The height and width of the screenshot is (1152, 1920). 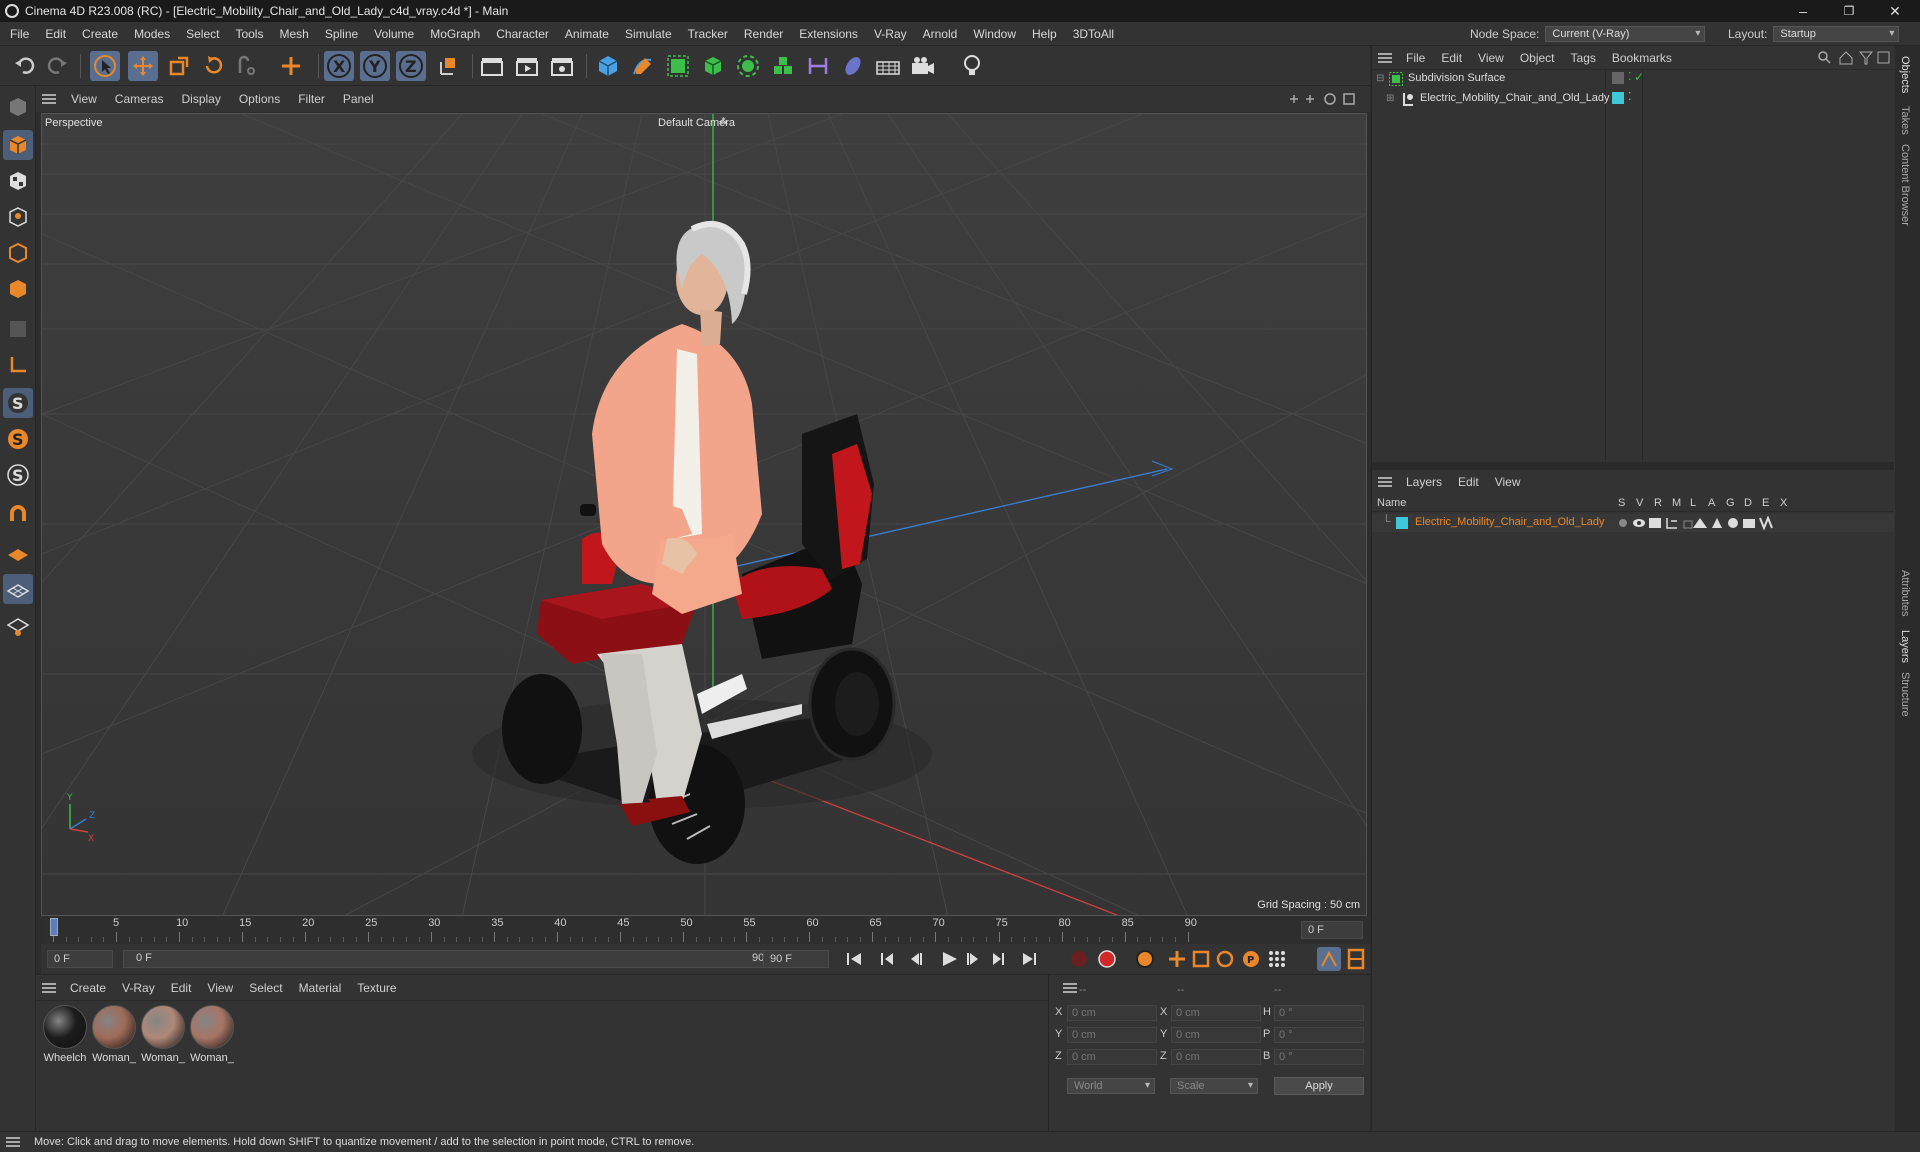 What do you see at coordinates (100, 34) in the screenshot?
I see `menu-create: Create` at bounding box center [100, 34].